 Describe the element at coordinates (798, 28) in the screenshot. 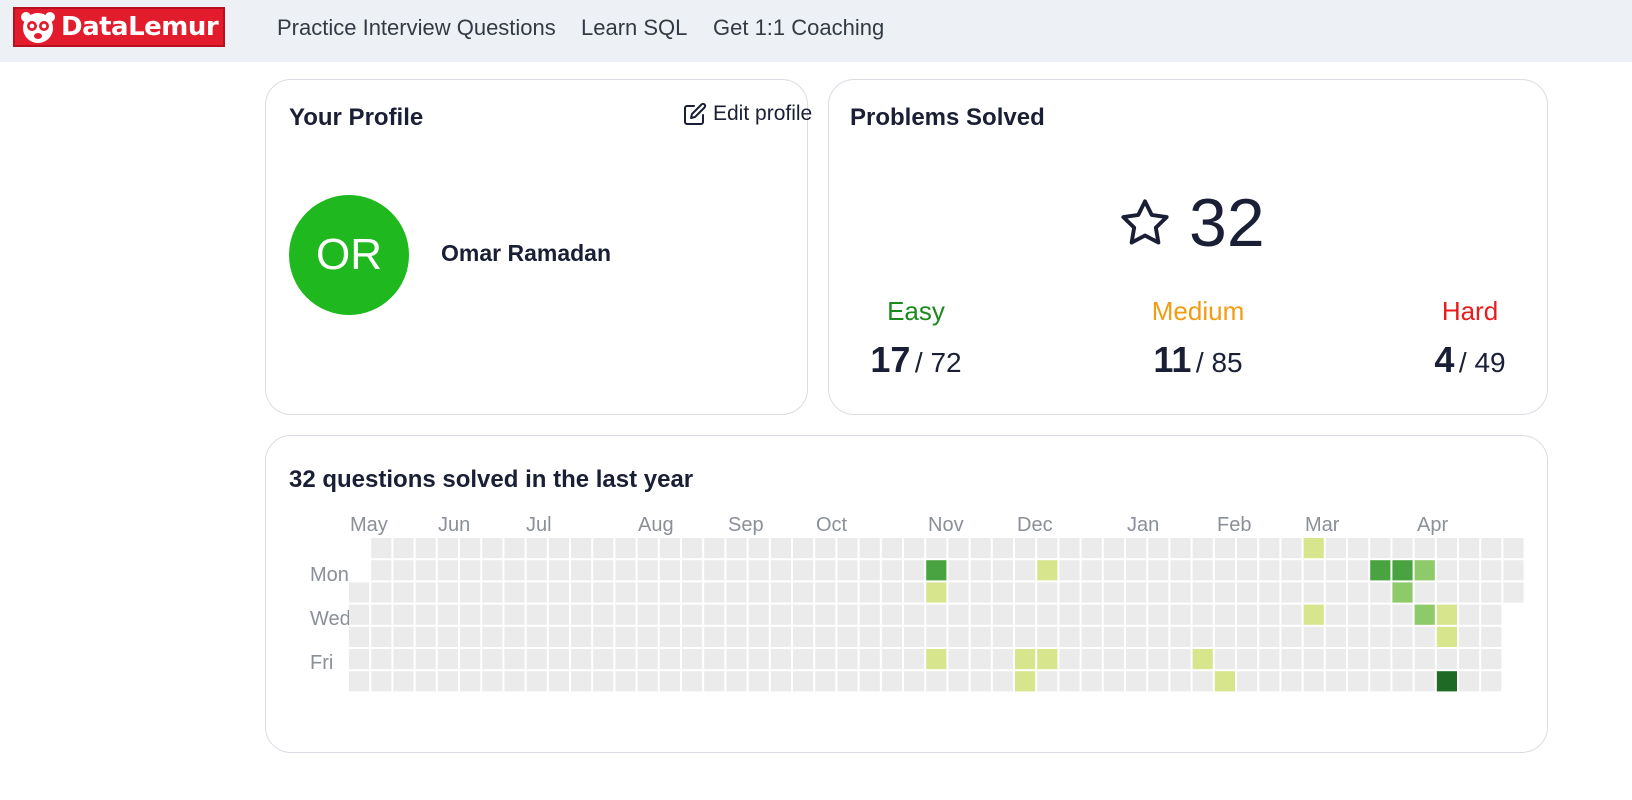

I see `nav-get-coaching: Get 1:1 Coaching` at that location.